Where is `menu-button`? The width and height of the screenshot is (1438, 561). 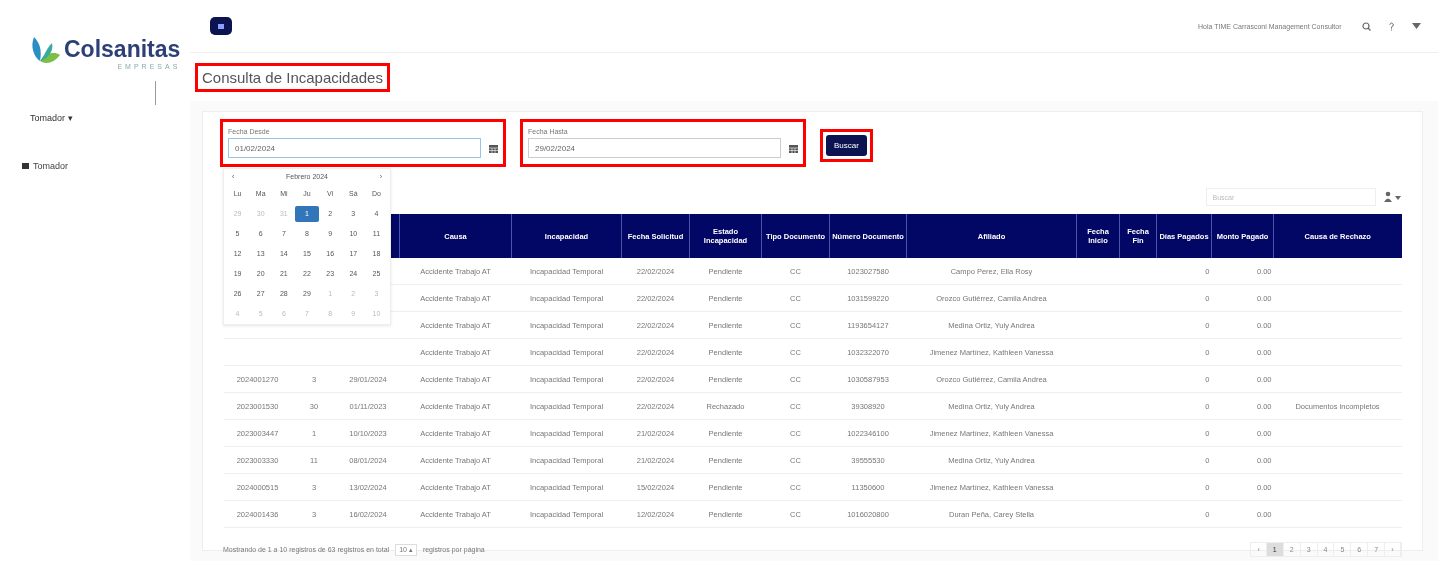 menu-button is located at coordinates (221, 26).